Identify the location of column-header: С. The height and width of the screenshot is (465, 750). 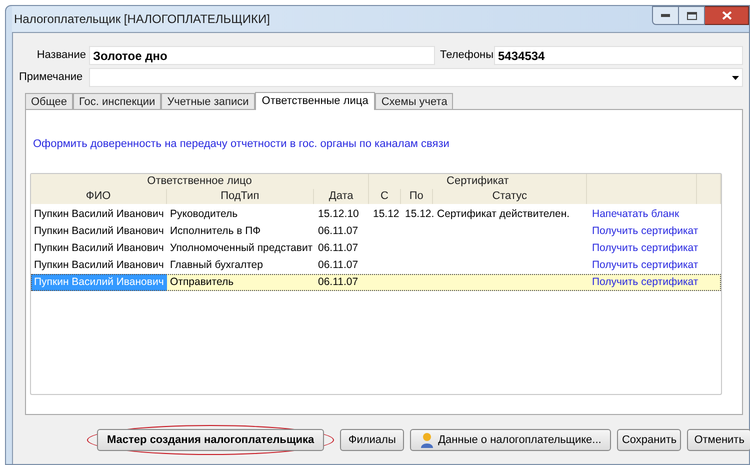
(385, 196).